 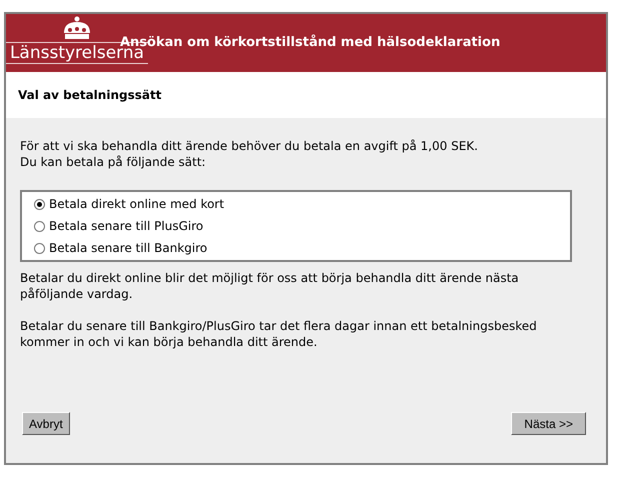 I want to click on intro-text: Du kan betala på följande sätt:, so click(x=113, y=162).